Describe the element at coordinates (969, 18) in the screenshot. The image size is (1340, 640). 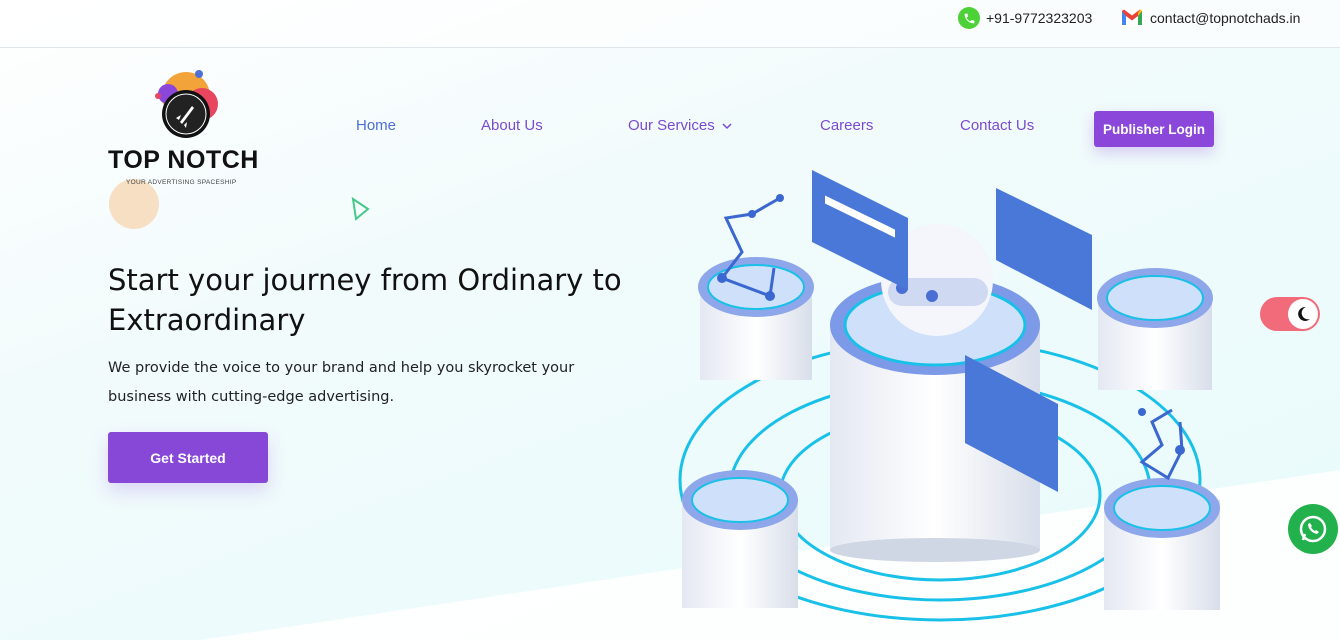
I see `phone-icon` at that location.